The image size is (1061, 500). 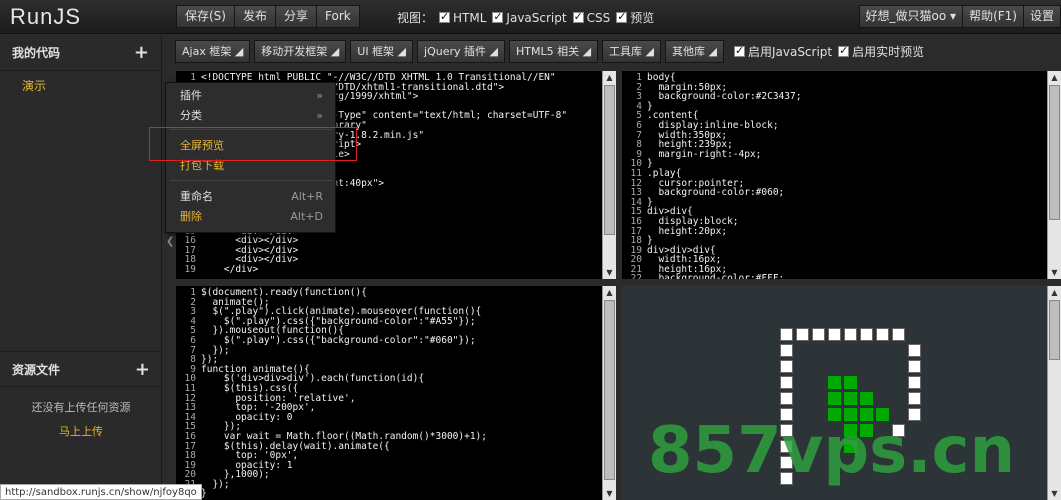 What do you see at coordinates (141, 52) in the screenshot?
I see `add-code-icon: +` at bounding box center [141, 52].